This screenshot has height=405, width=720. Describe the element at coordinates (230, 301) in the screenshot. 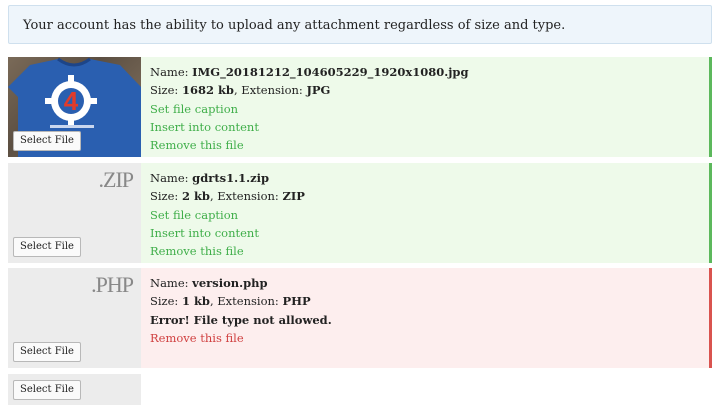

I see `file-size-line: Size: 1 kb, Extension: PHP` at that location.